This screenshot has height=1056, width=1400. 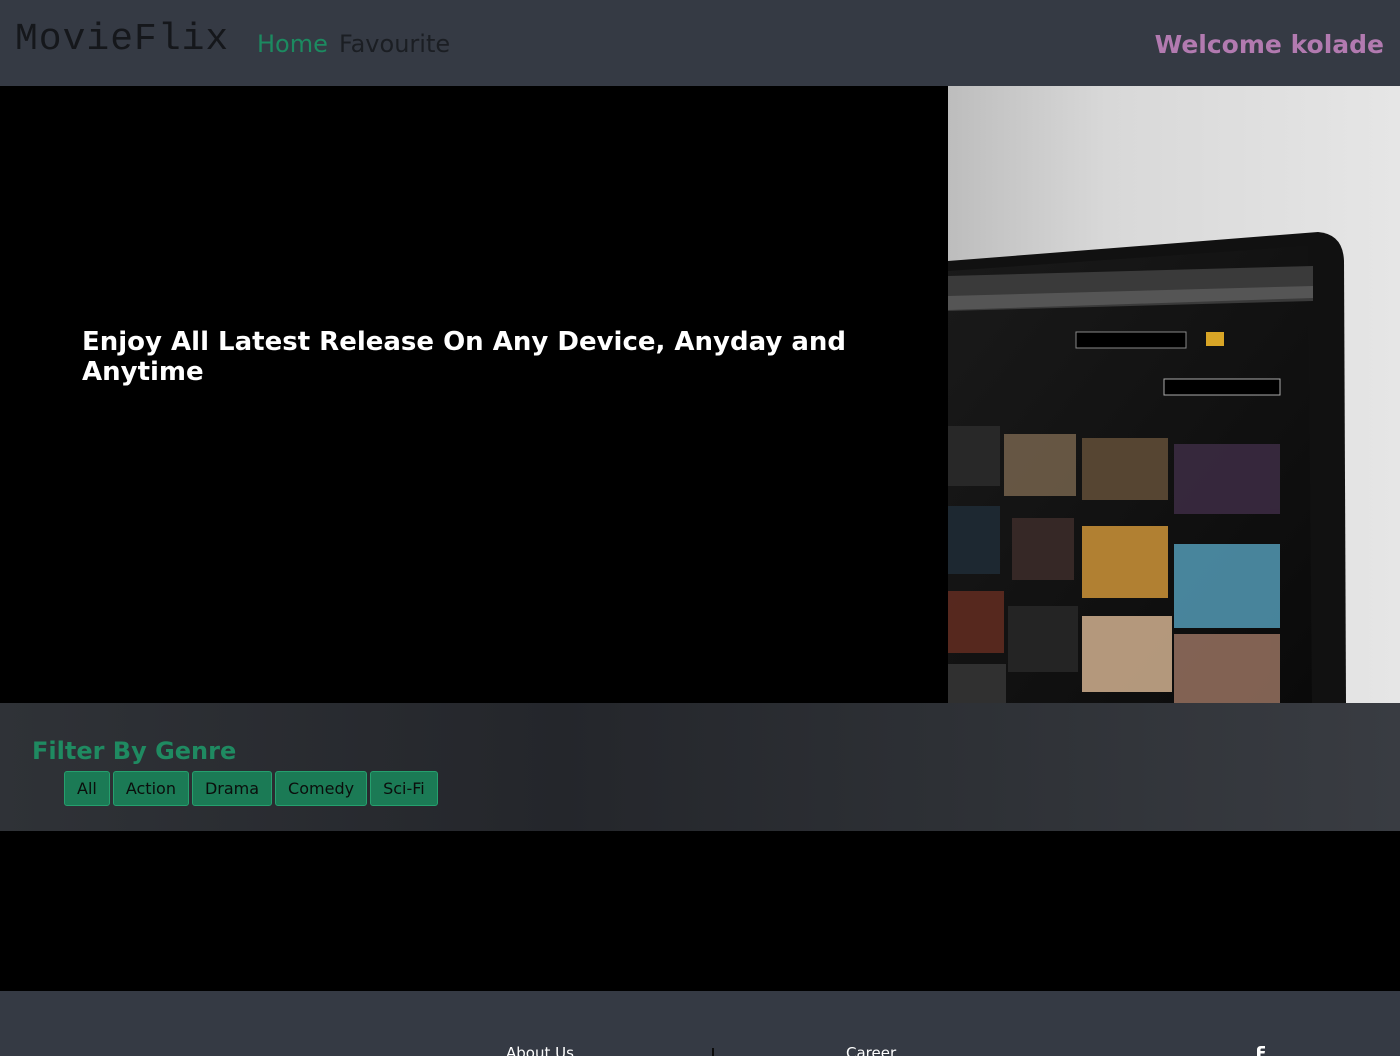 What do you see at coordinates (540, 1050) in the screenshot?
I see `footer-link-about-us: About Us` at bounding box center [540, 1050].